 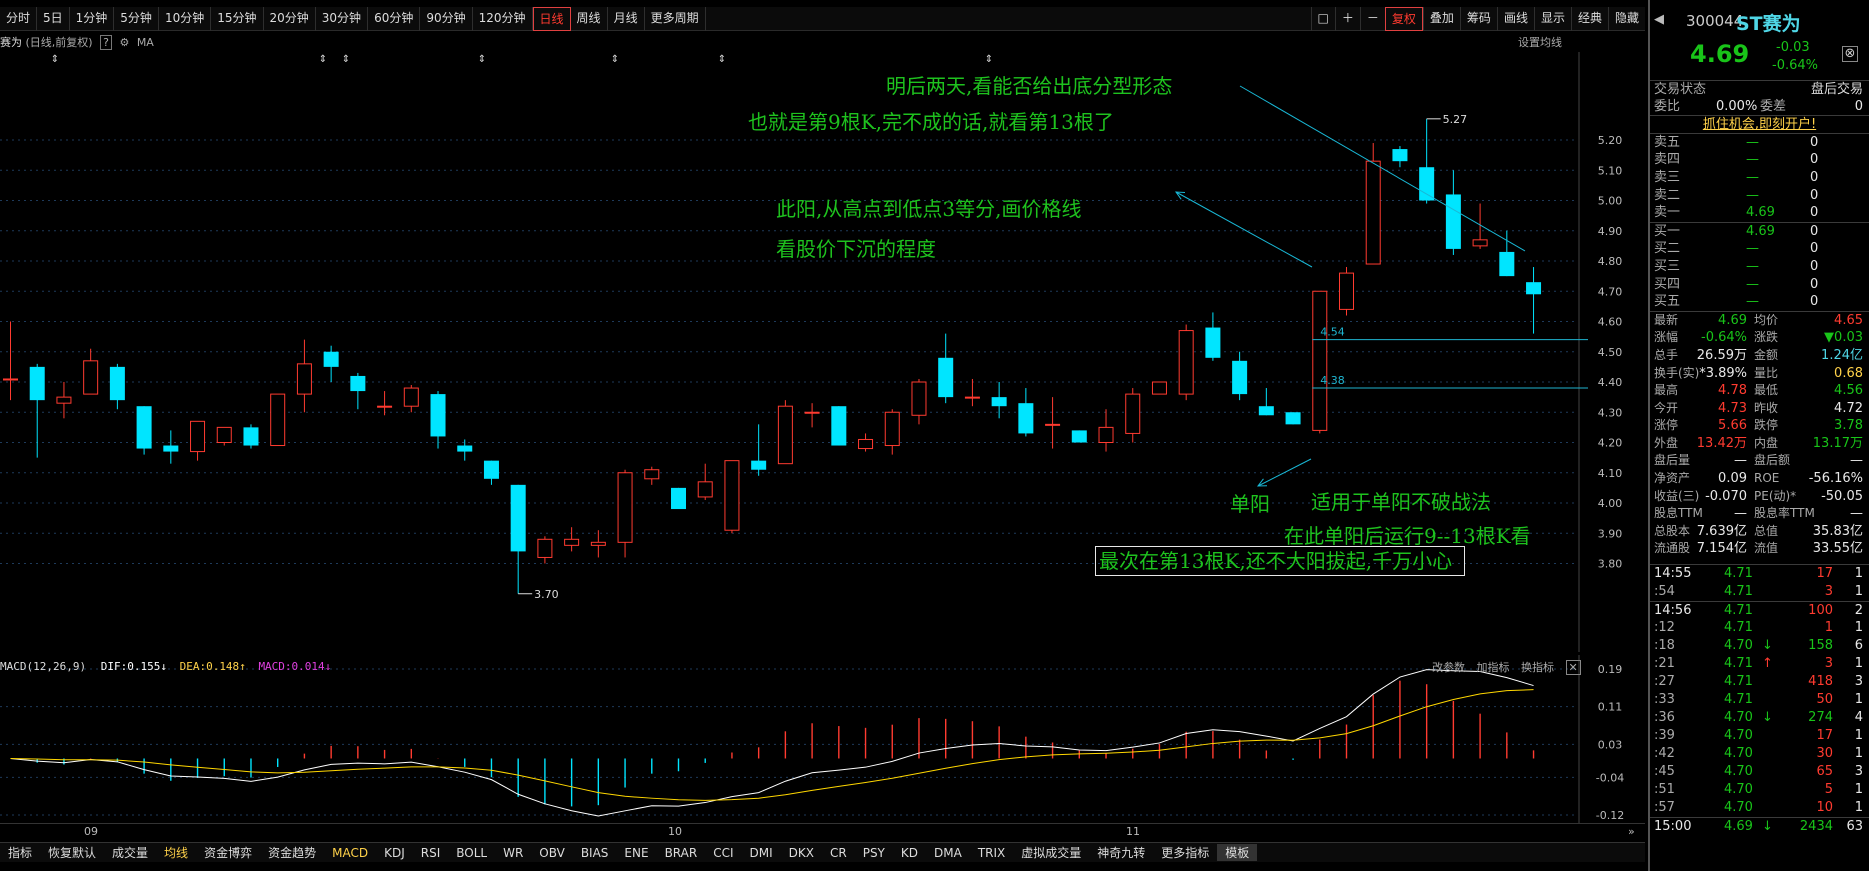 What do you see at coordinates (636, 853) in the screenshot?
I see `indicator-tab: ENE` at bounding box center [636, 853].